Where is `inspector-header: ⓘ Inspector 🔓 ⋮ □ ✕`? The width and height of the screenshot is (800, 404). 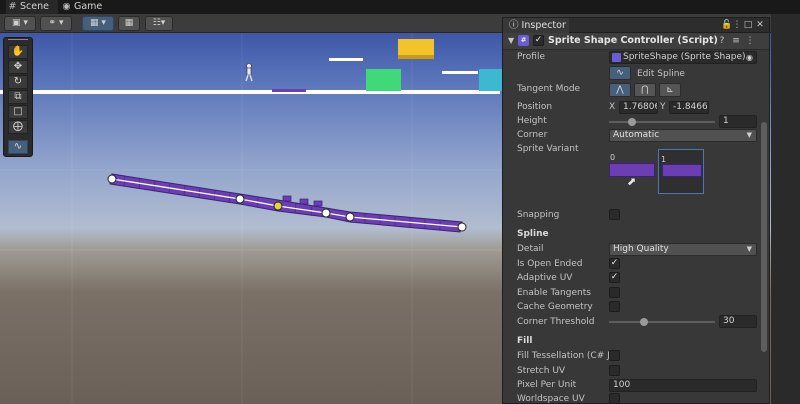 inspector-header: ⓘ Inspector 🔓 ⋮ □ ✕ is located at coordinates (636, 25).